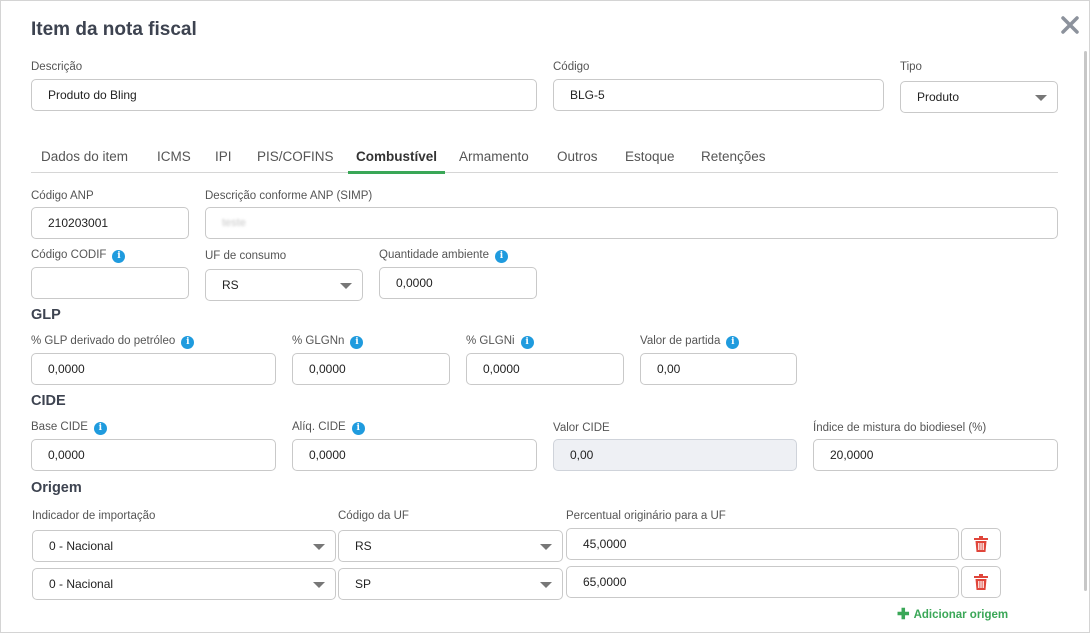 This screenshot has height=633, width=1090. I want to click on codigo-codif-label: Código CODIF i, so click(78, 256).